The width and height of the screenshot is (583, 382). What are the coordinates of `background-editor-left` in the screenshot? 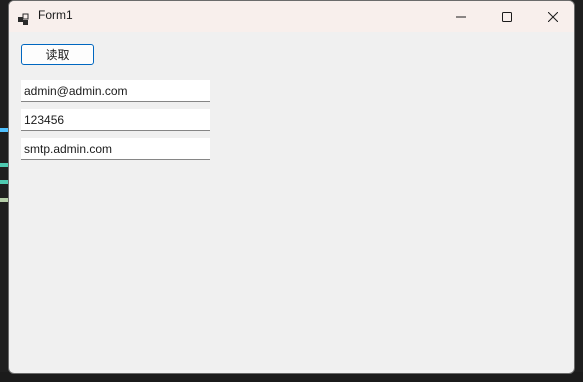 It's located at (4, 191).